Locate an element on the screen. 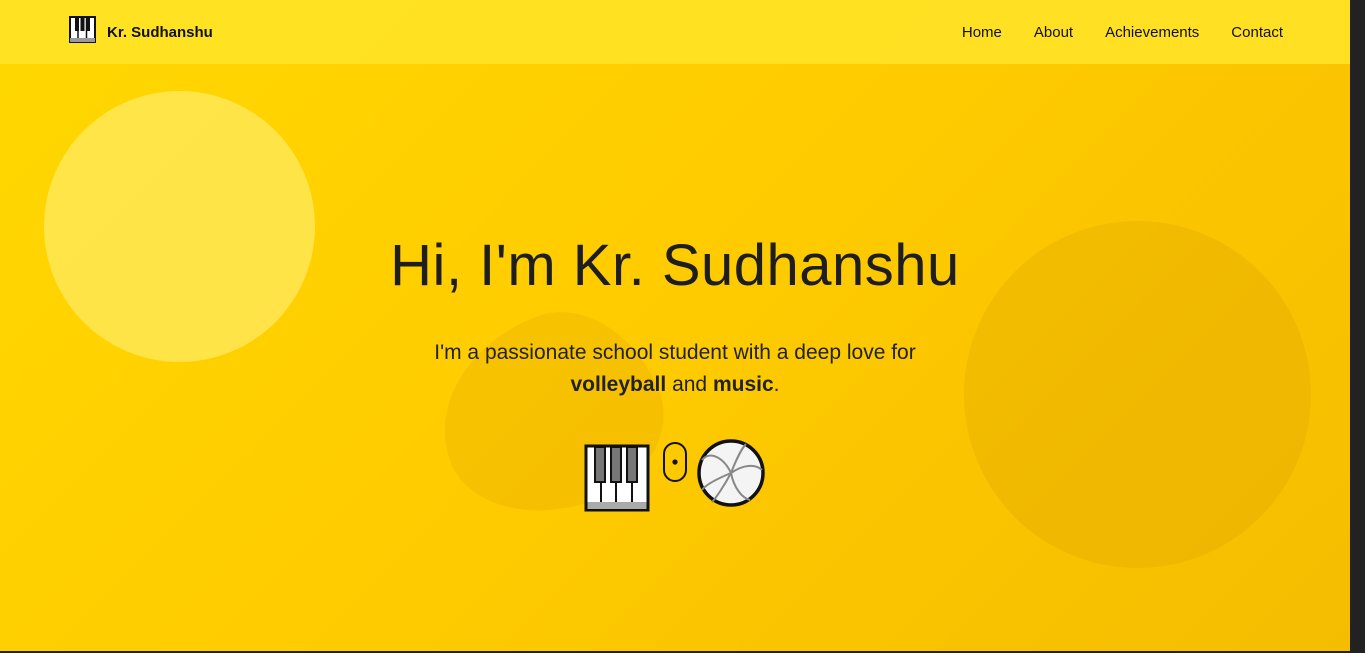 Image resolution: width=1365 pixels, height=653 pixels. highlight-music: music is located at coordinates (743, 384).